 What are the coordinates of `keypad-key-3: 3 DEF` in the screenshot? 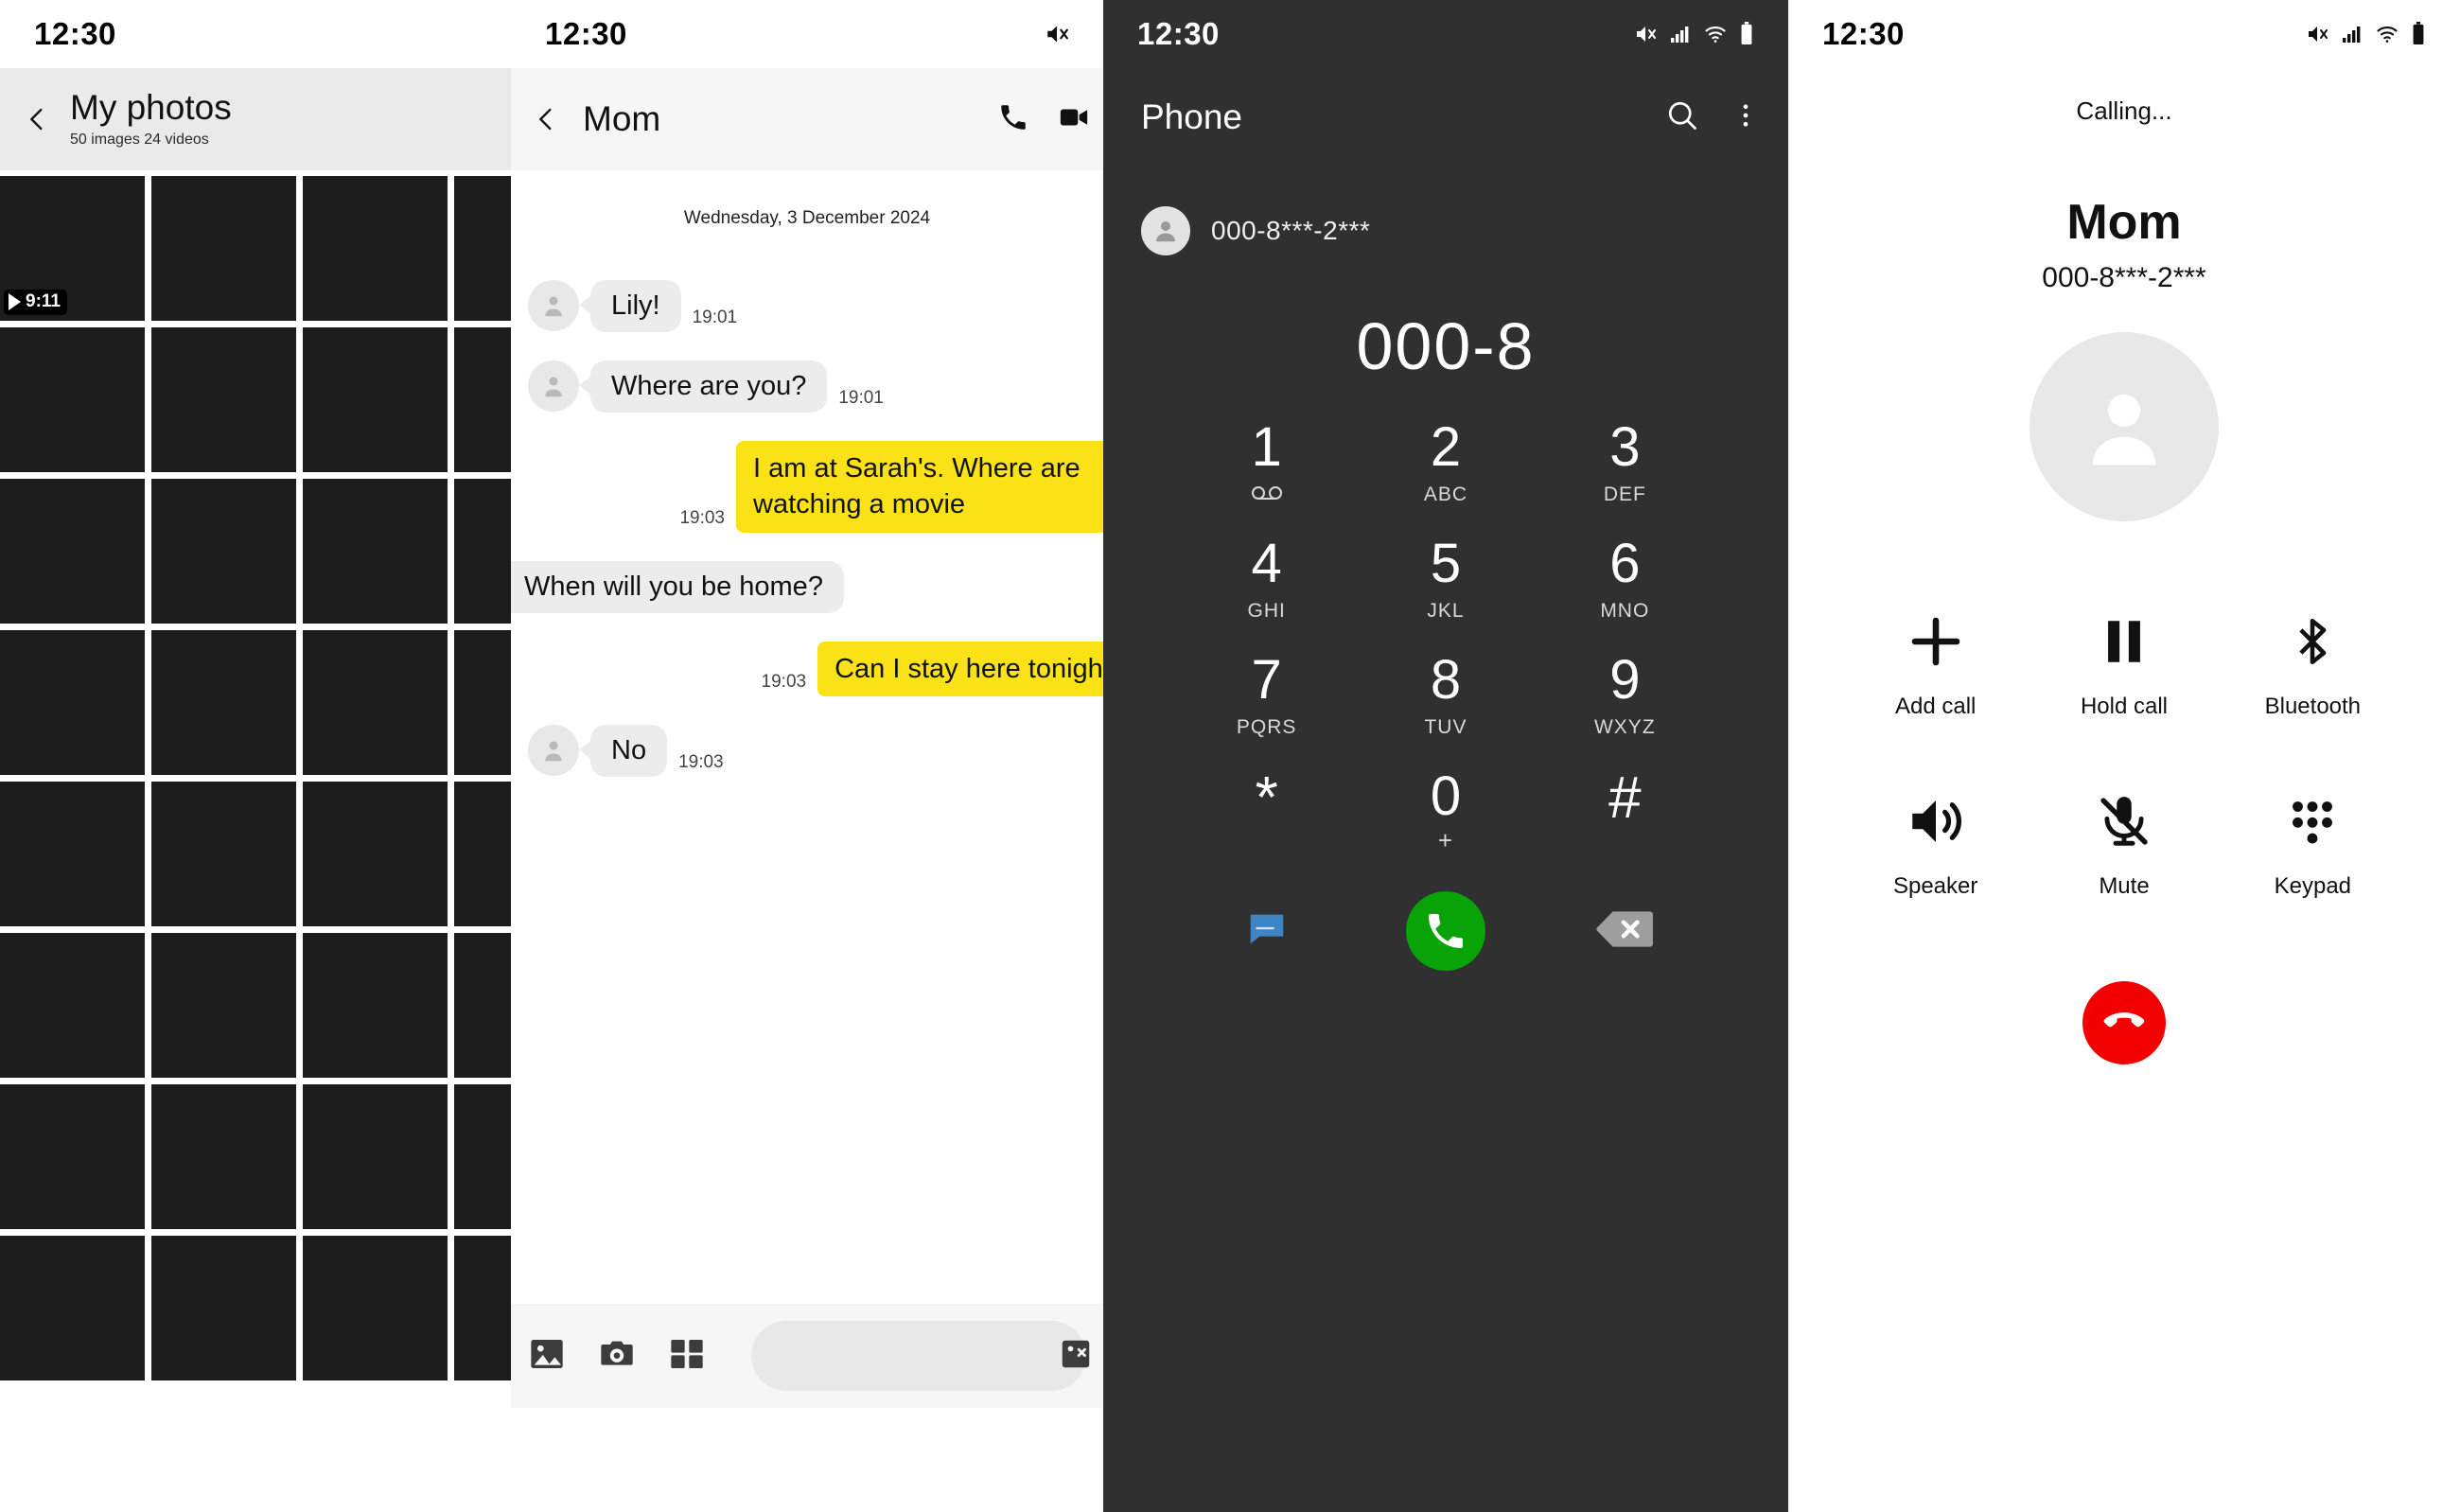 It's located at (1625, 462).